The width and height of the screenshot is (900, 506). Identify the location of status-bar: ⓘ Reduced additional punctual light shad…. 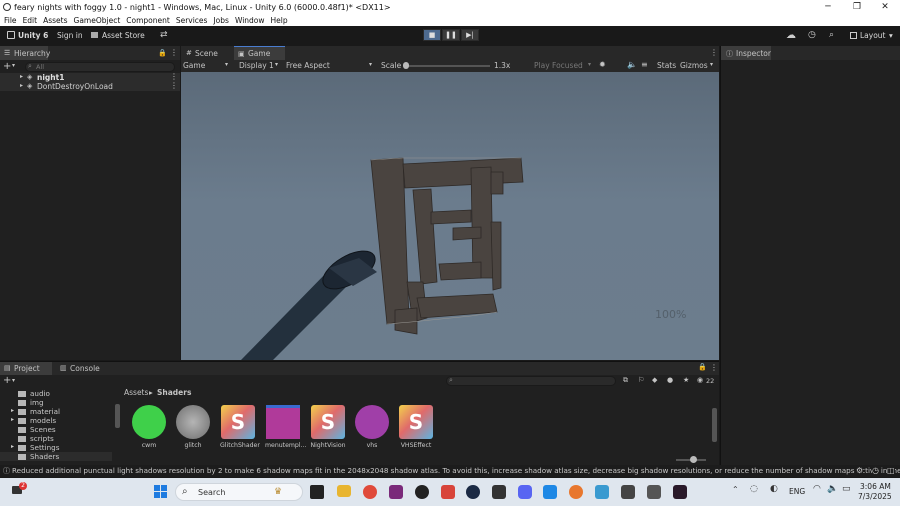
(450, 471).